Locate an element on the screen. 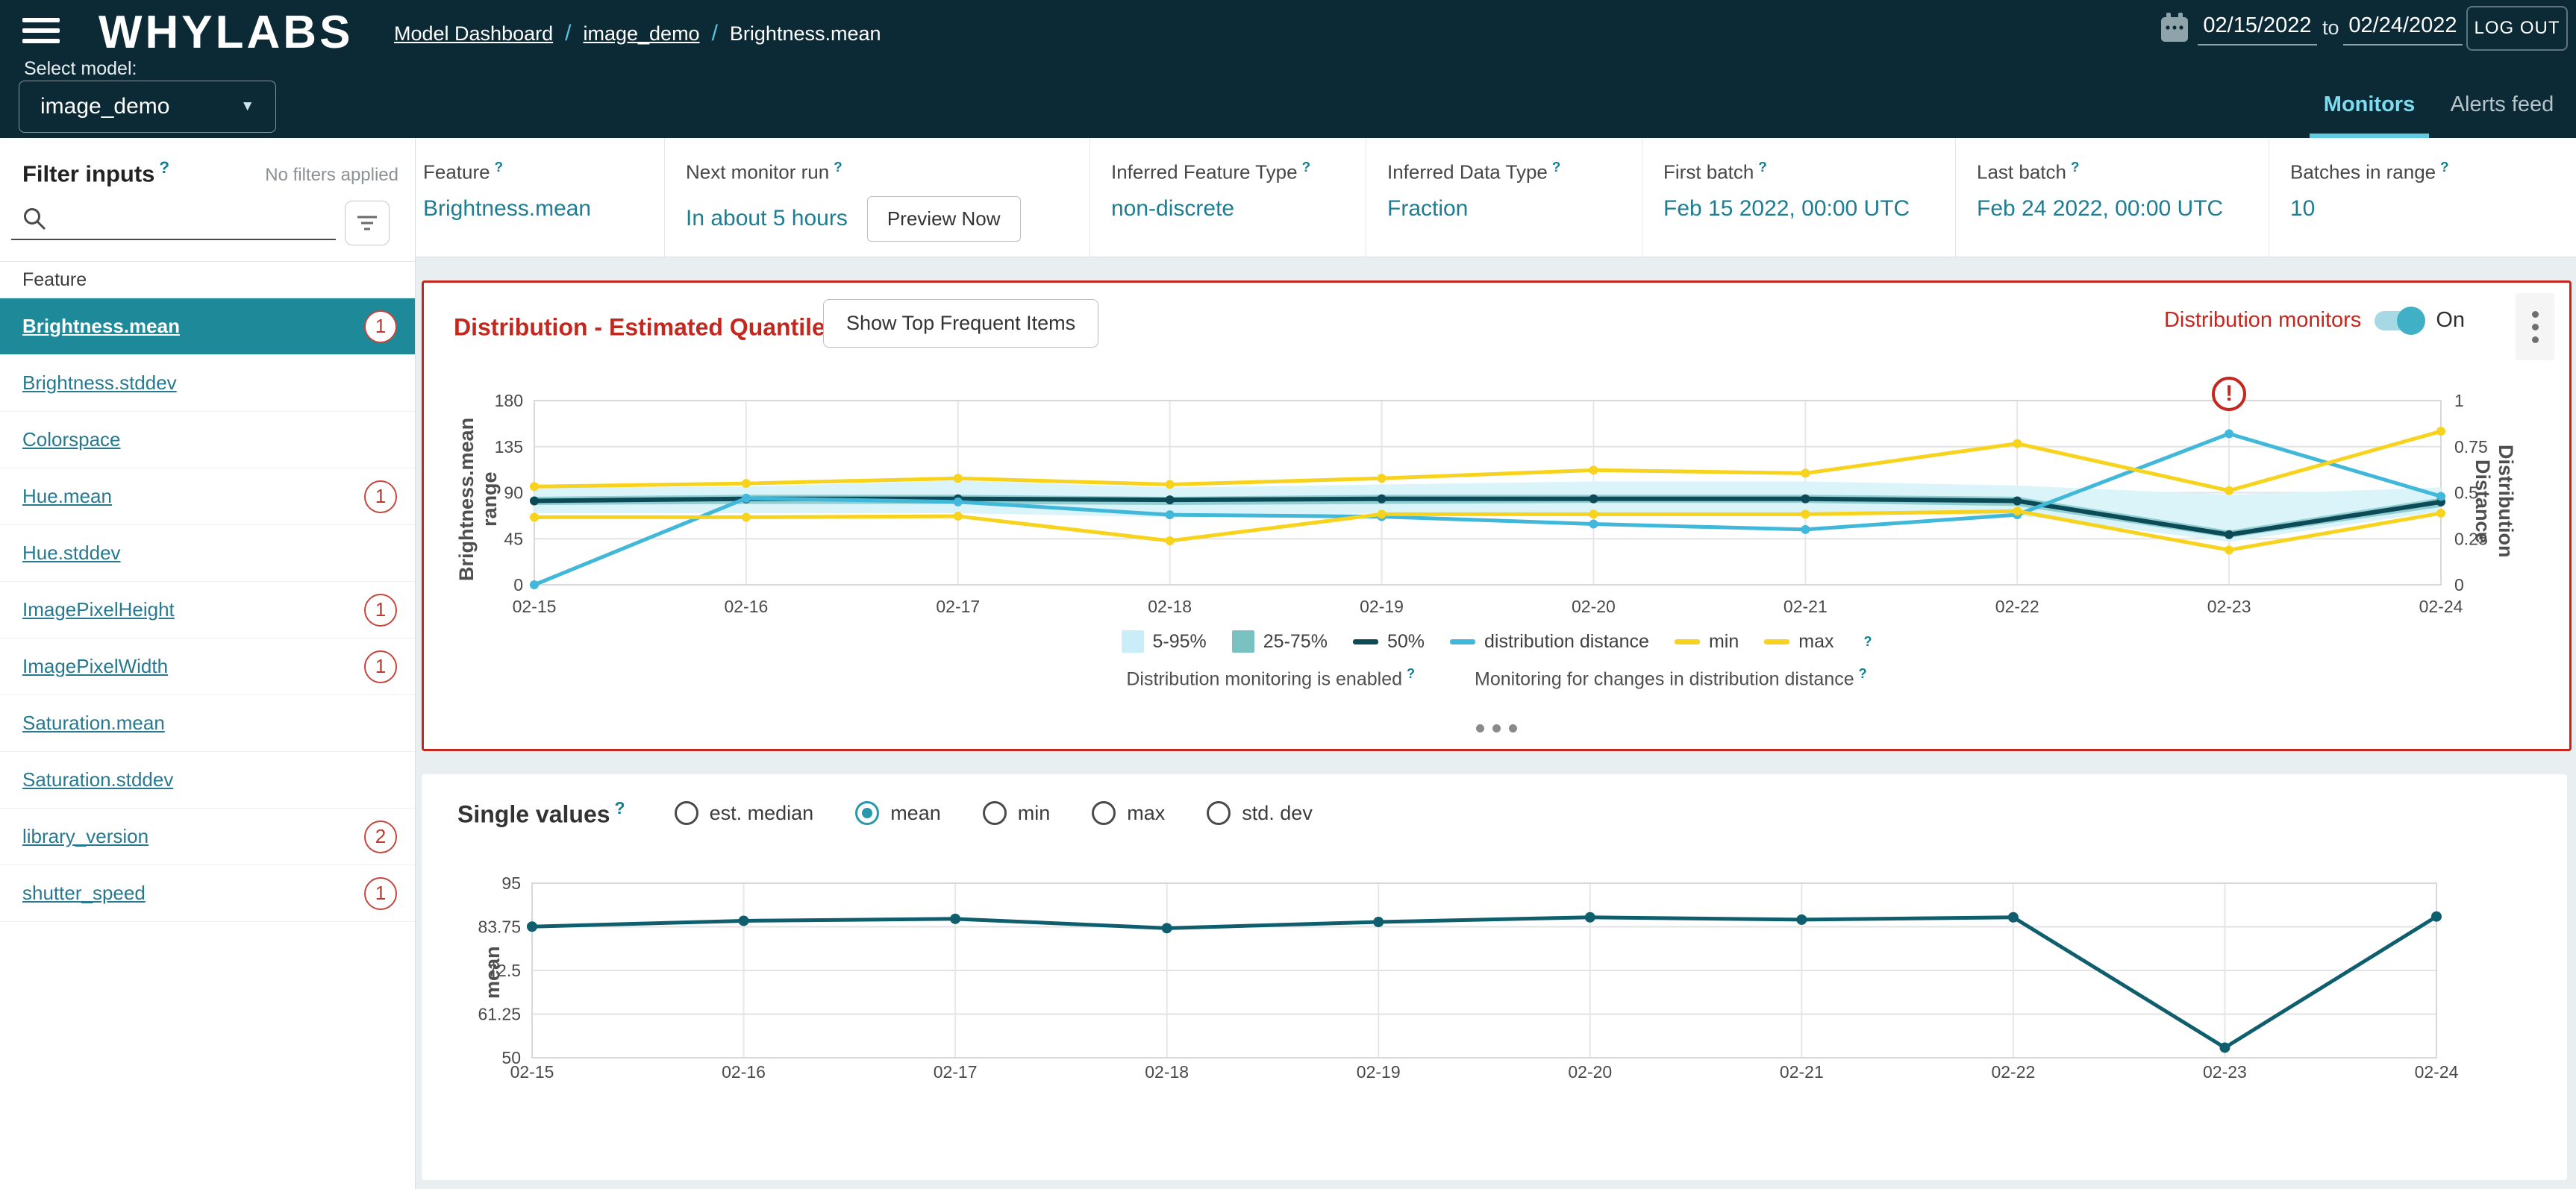  feature-row: ImagePixelWidth 1 is located at coordinates (207, 667).